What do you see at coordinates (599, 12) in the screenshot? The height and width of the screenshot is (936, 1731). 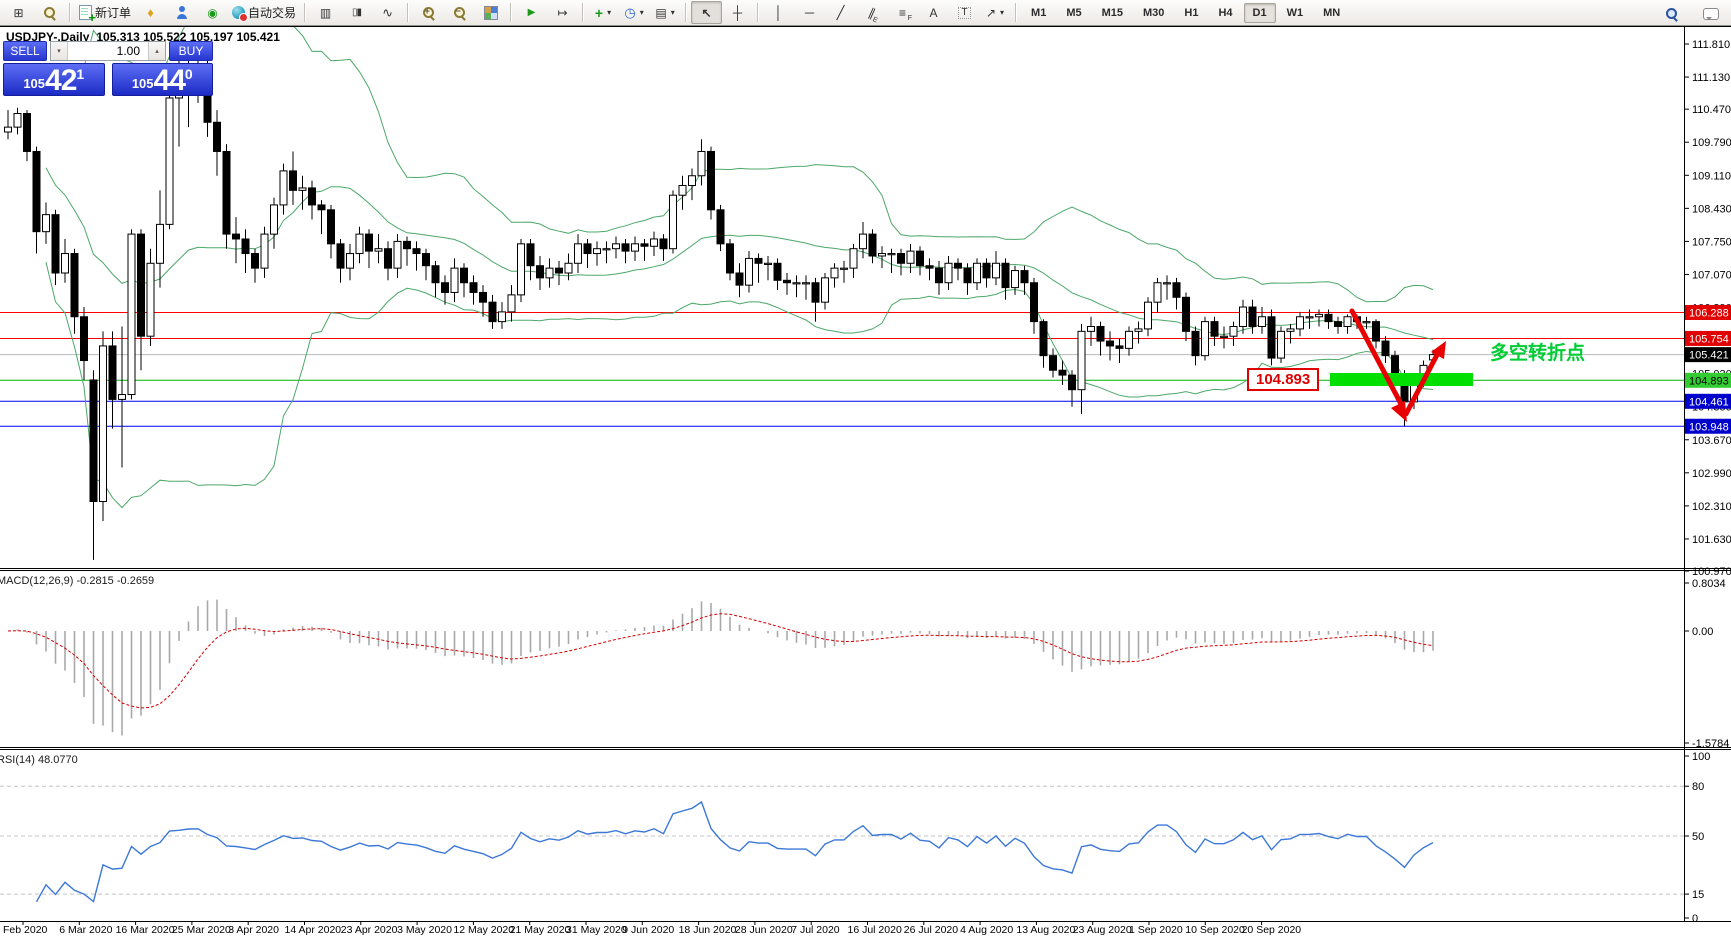 I see `indicators-icon: +` at bounding box center [599, 12].